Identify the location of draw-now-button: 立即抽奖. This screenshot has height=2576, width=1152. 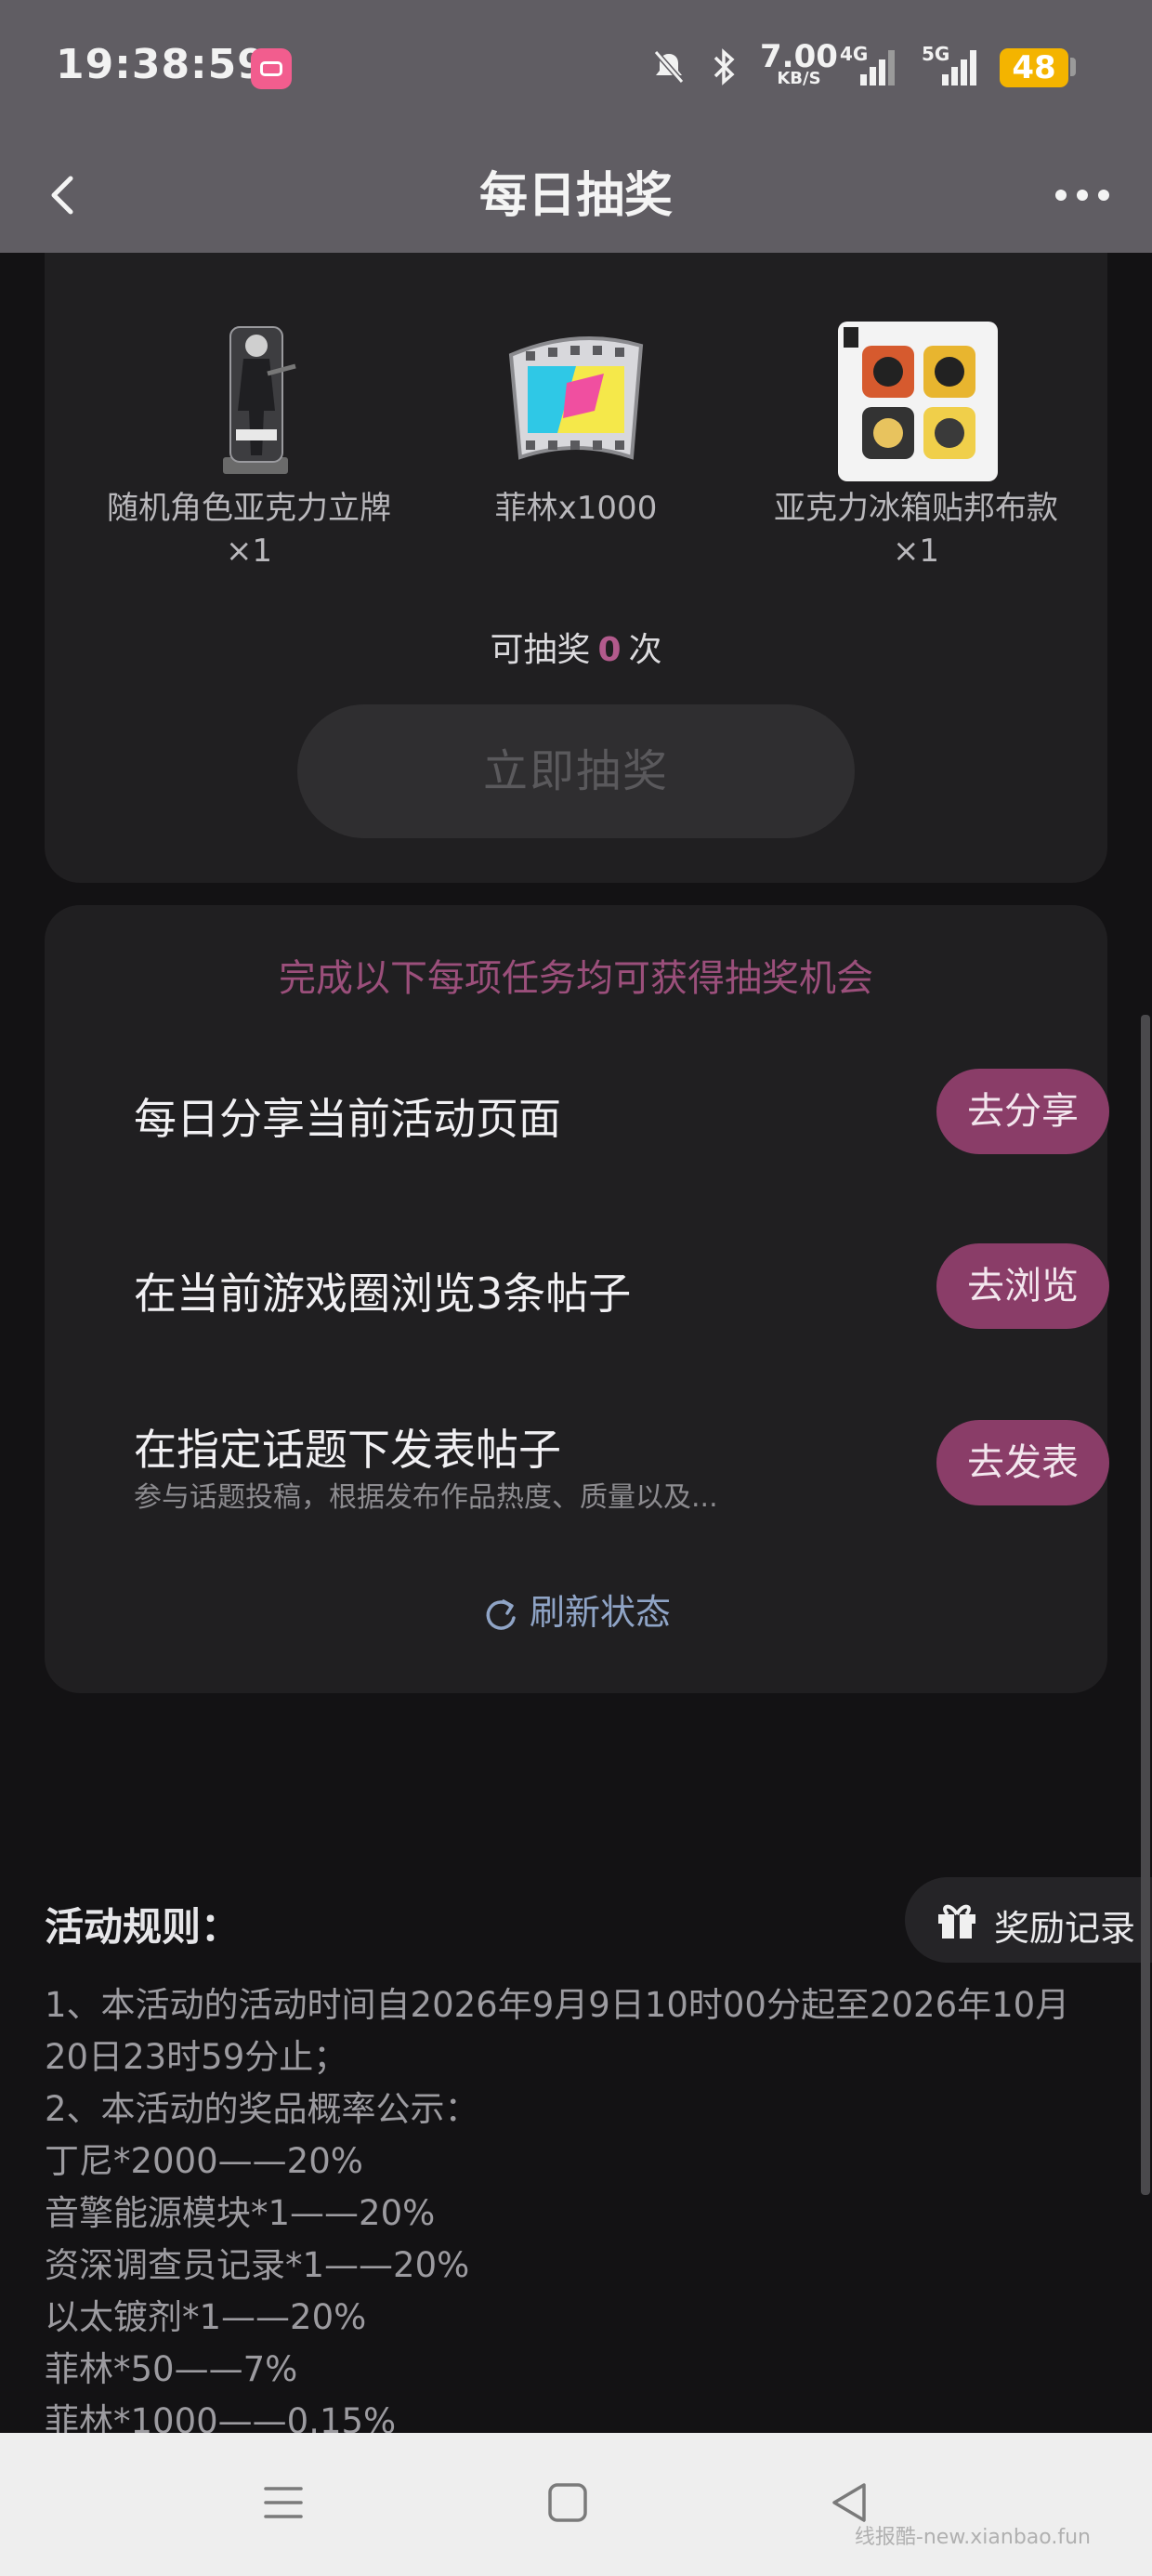
(576, 771).